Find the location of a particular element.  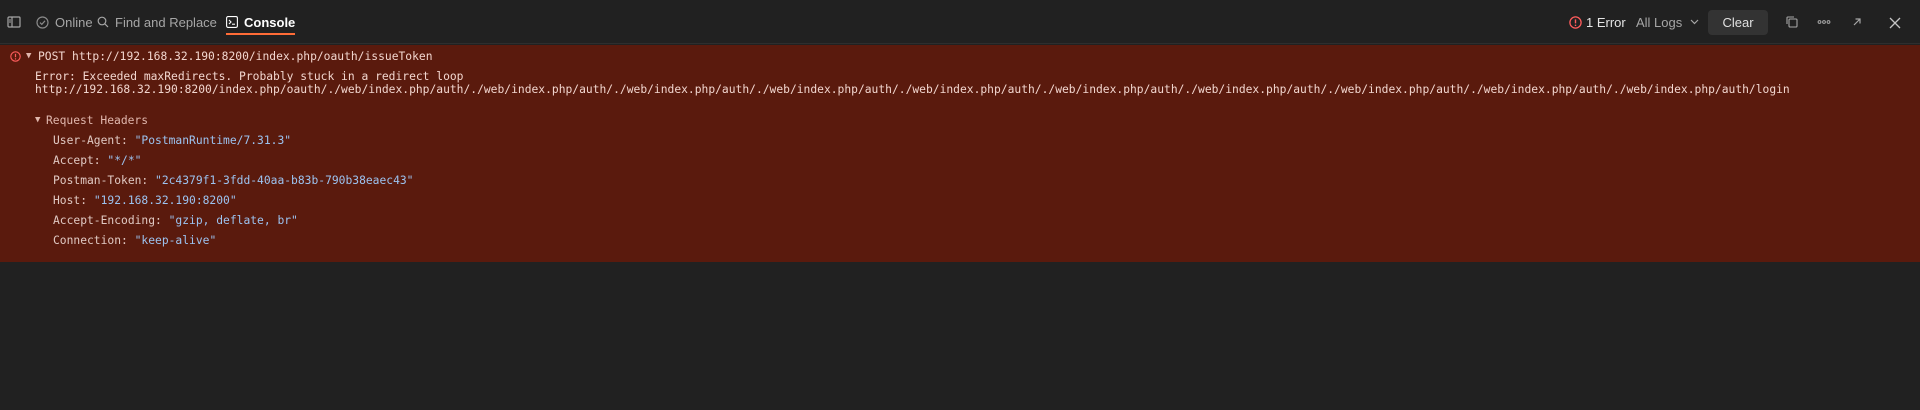

tab-console: Console is located at coordinates (261, 22).